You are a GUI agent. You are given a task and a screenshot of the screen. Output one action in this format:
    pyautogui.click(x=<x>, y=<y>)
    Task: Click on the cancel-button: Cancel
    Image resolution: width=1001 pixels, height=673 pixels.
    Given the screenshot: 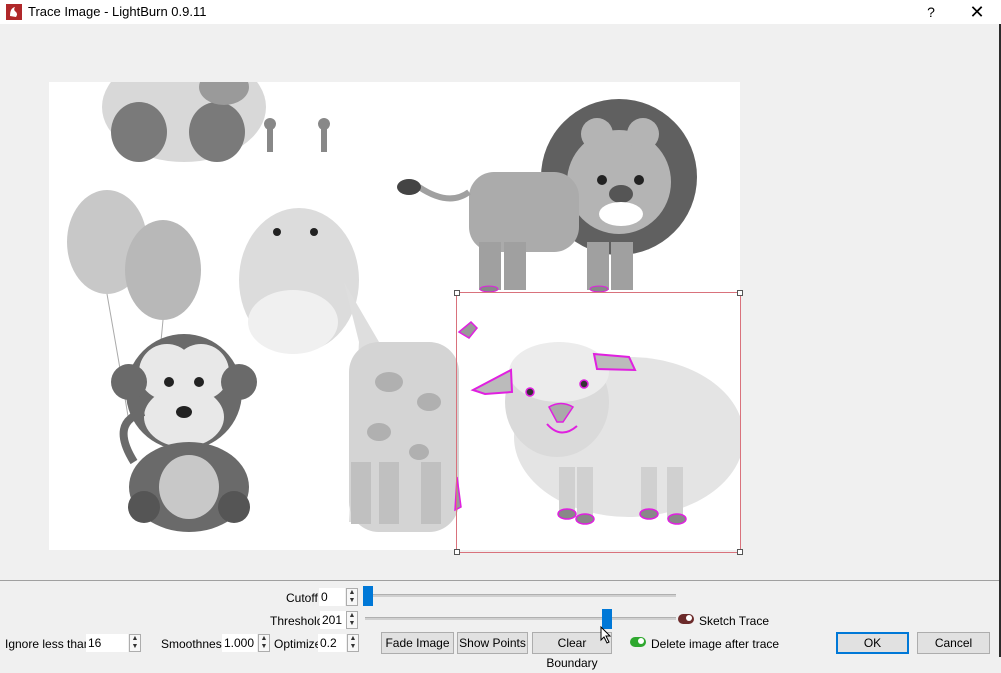 What is the action you would take?
    pyautogui.click(x=953, y=643)
    